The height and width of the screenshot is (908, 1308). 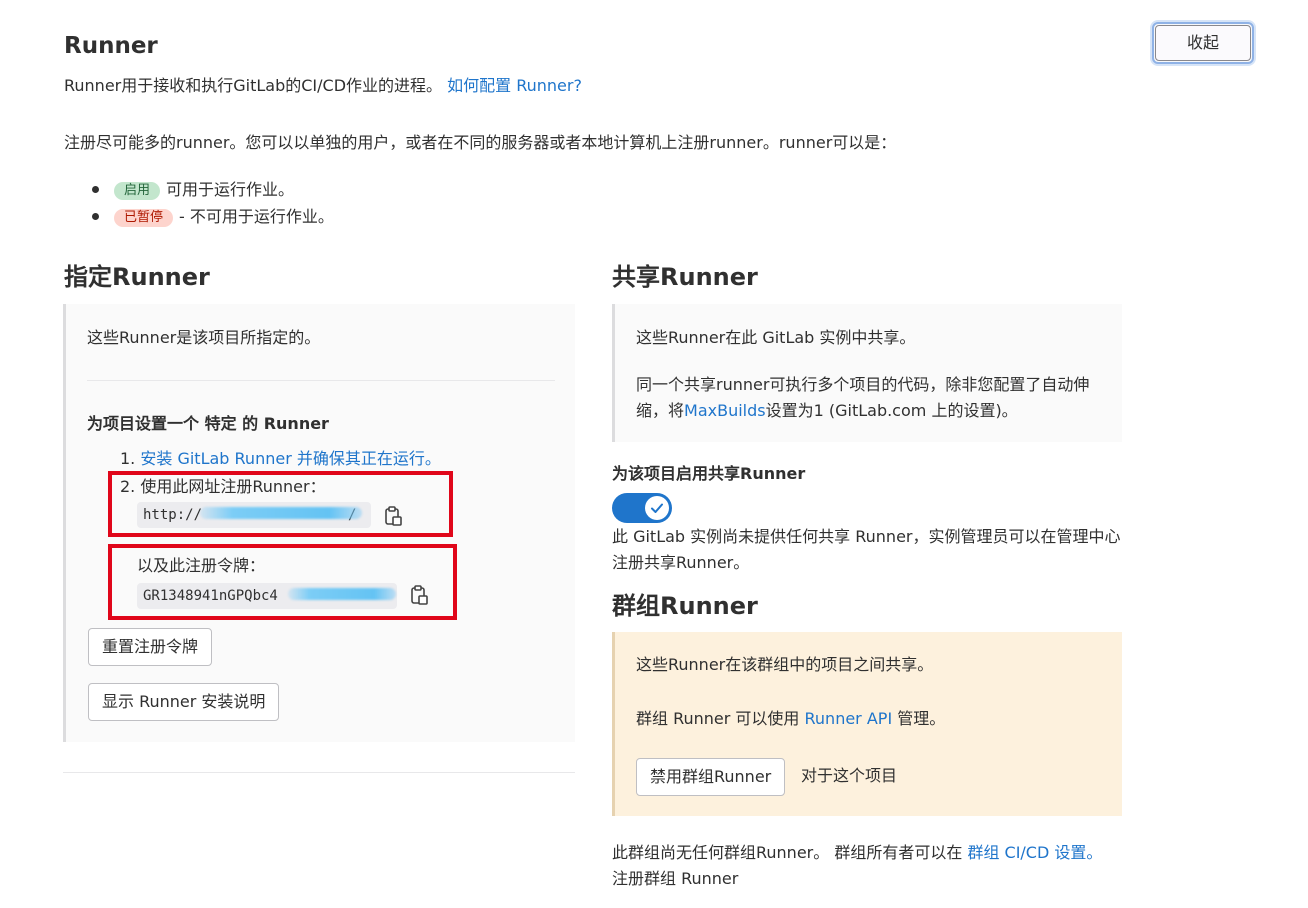 I want to click on group-runners-title: 群组Runner, so click(x=685, y=606).